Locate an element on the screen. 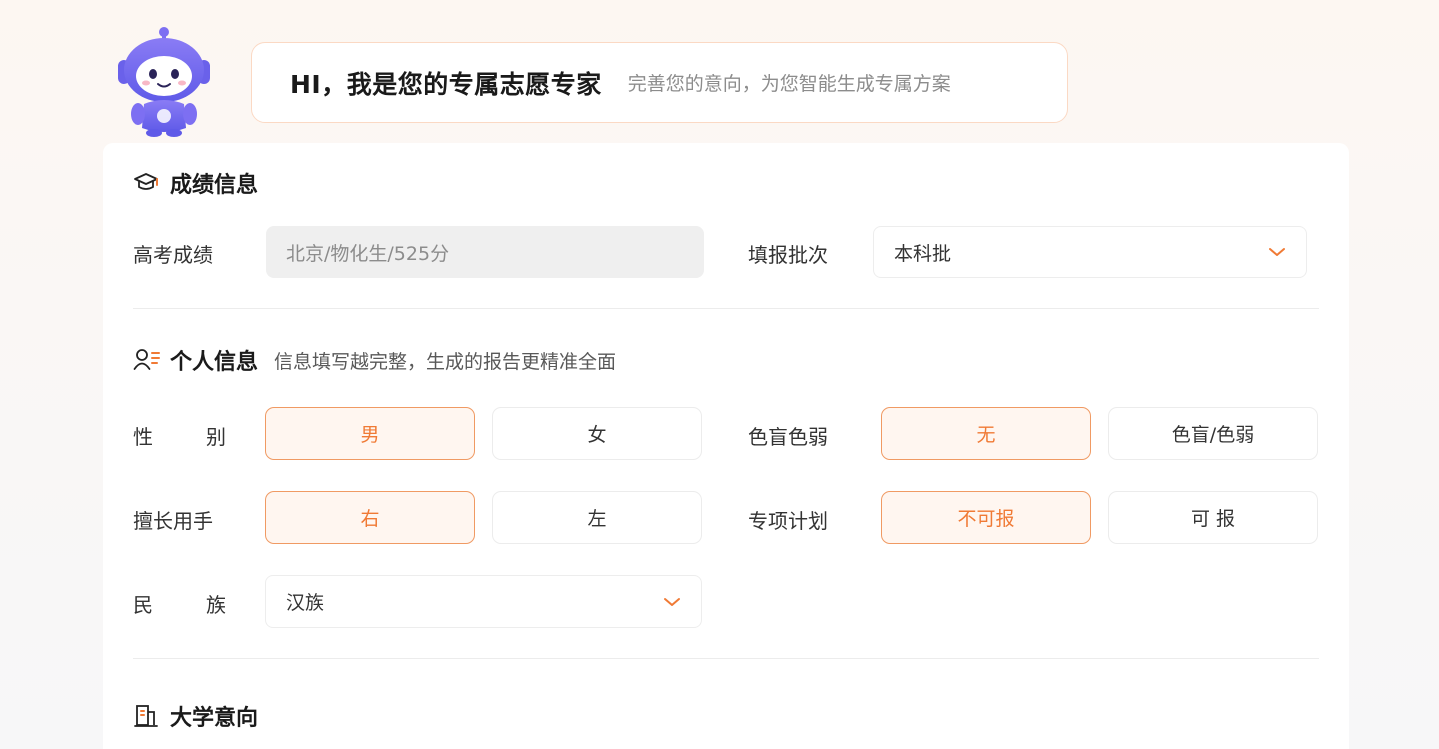 This screenshot has width=1439, height=749. batch-value: 本科批 is located at coordinates (923, 253).